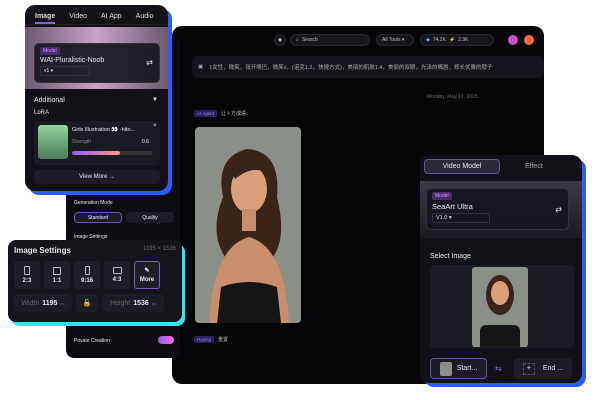  I want to click on strength-value: 0.6, so click(145, 142).